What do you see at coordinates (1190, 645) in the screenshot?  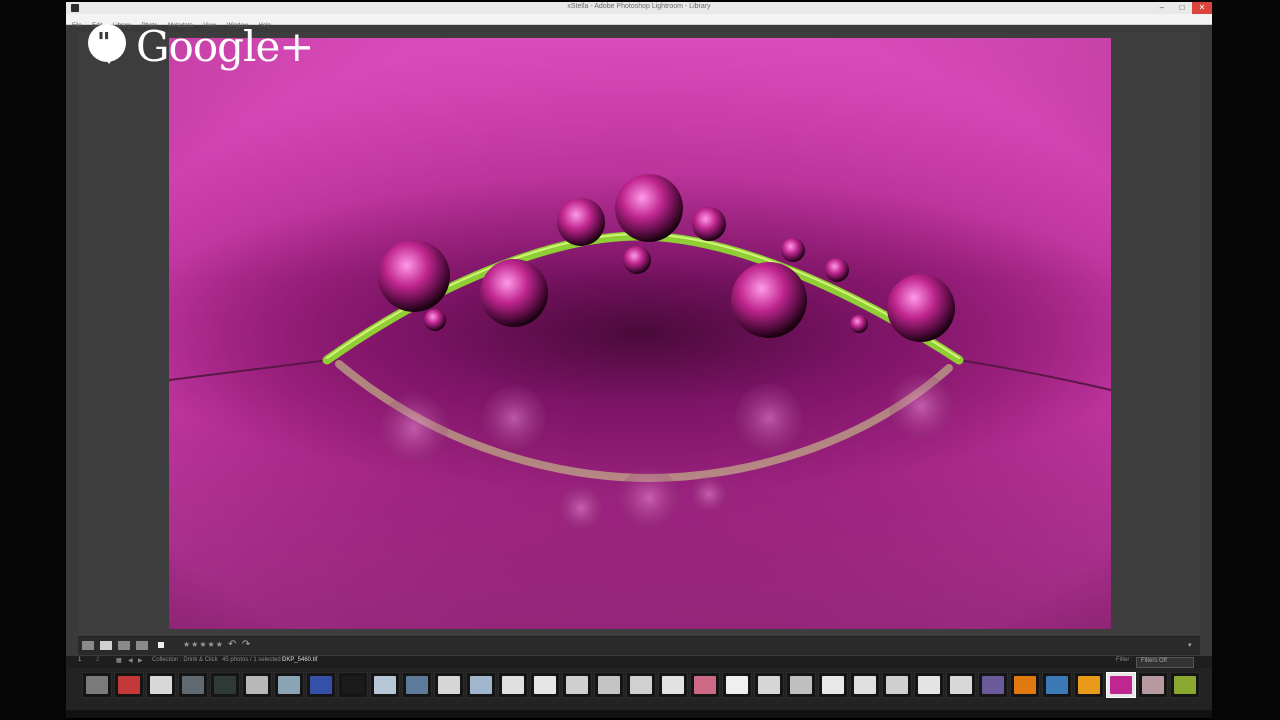 I see `toolbar-menu-chevron-icon: ▾` at bounding box center [1190, 645].